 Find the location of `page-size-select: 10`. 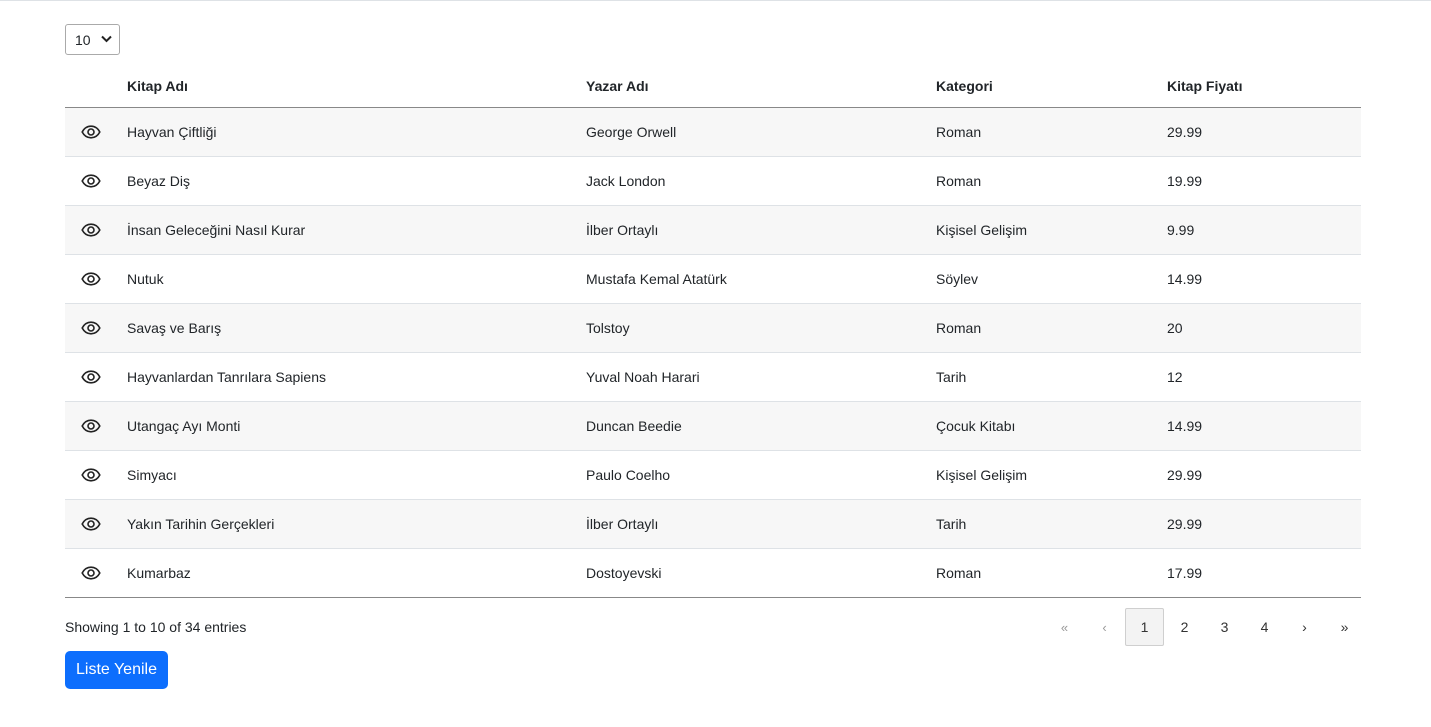

page-size-select: 10 is located at coordinates (92, 39).